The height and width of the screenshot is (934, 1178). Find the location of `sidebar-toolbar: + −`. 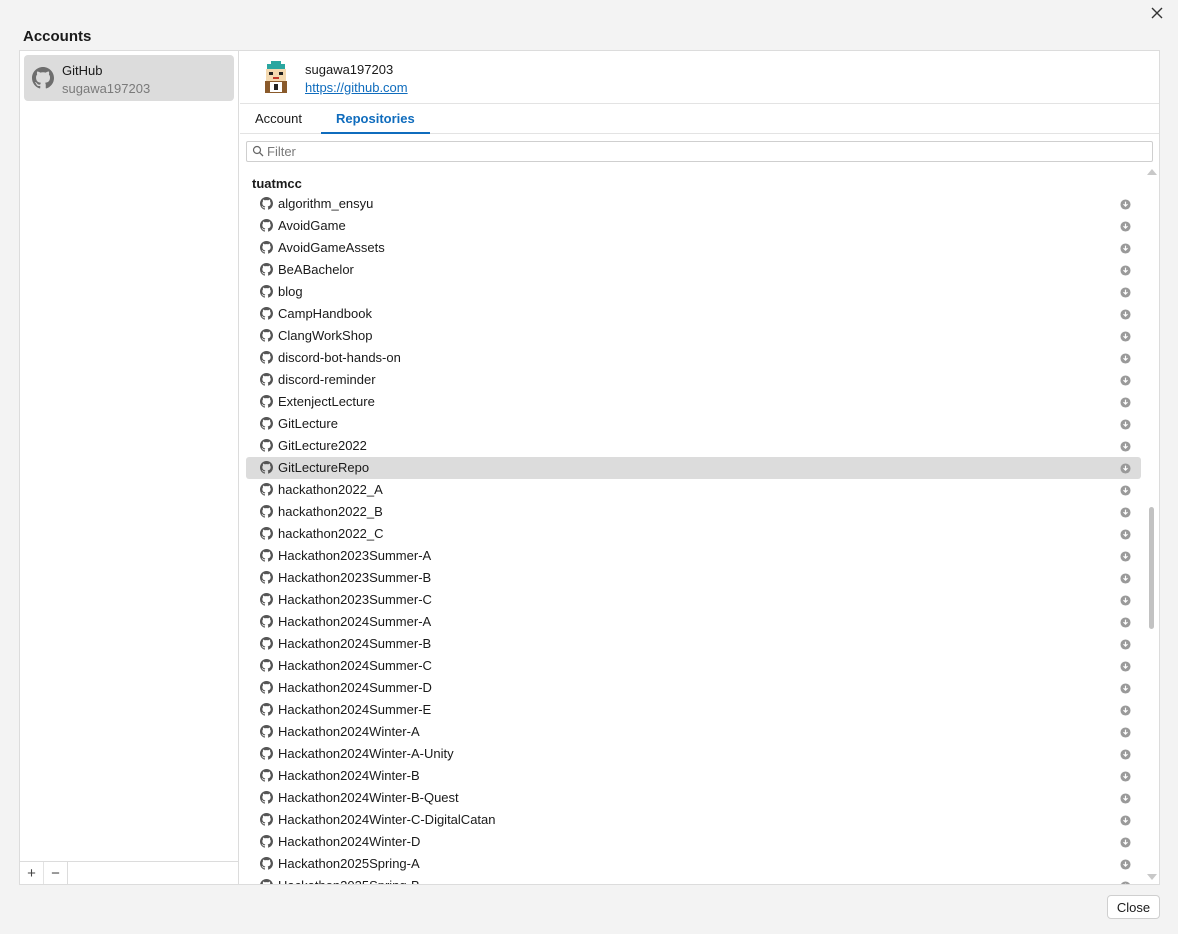

sidebar-toolbar: + − is located at coordinates (129, 872).